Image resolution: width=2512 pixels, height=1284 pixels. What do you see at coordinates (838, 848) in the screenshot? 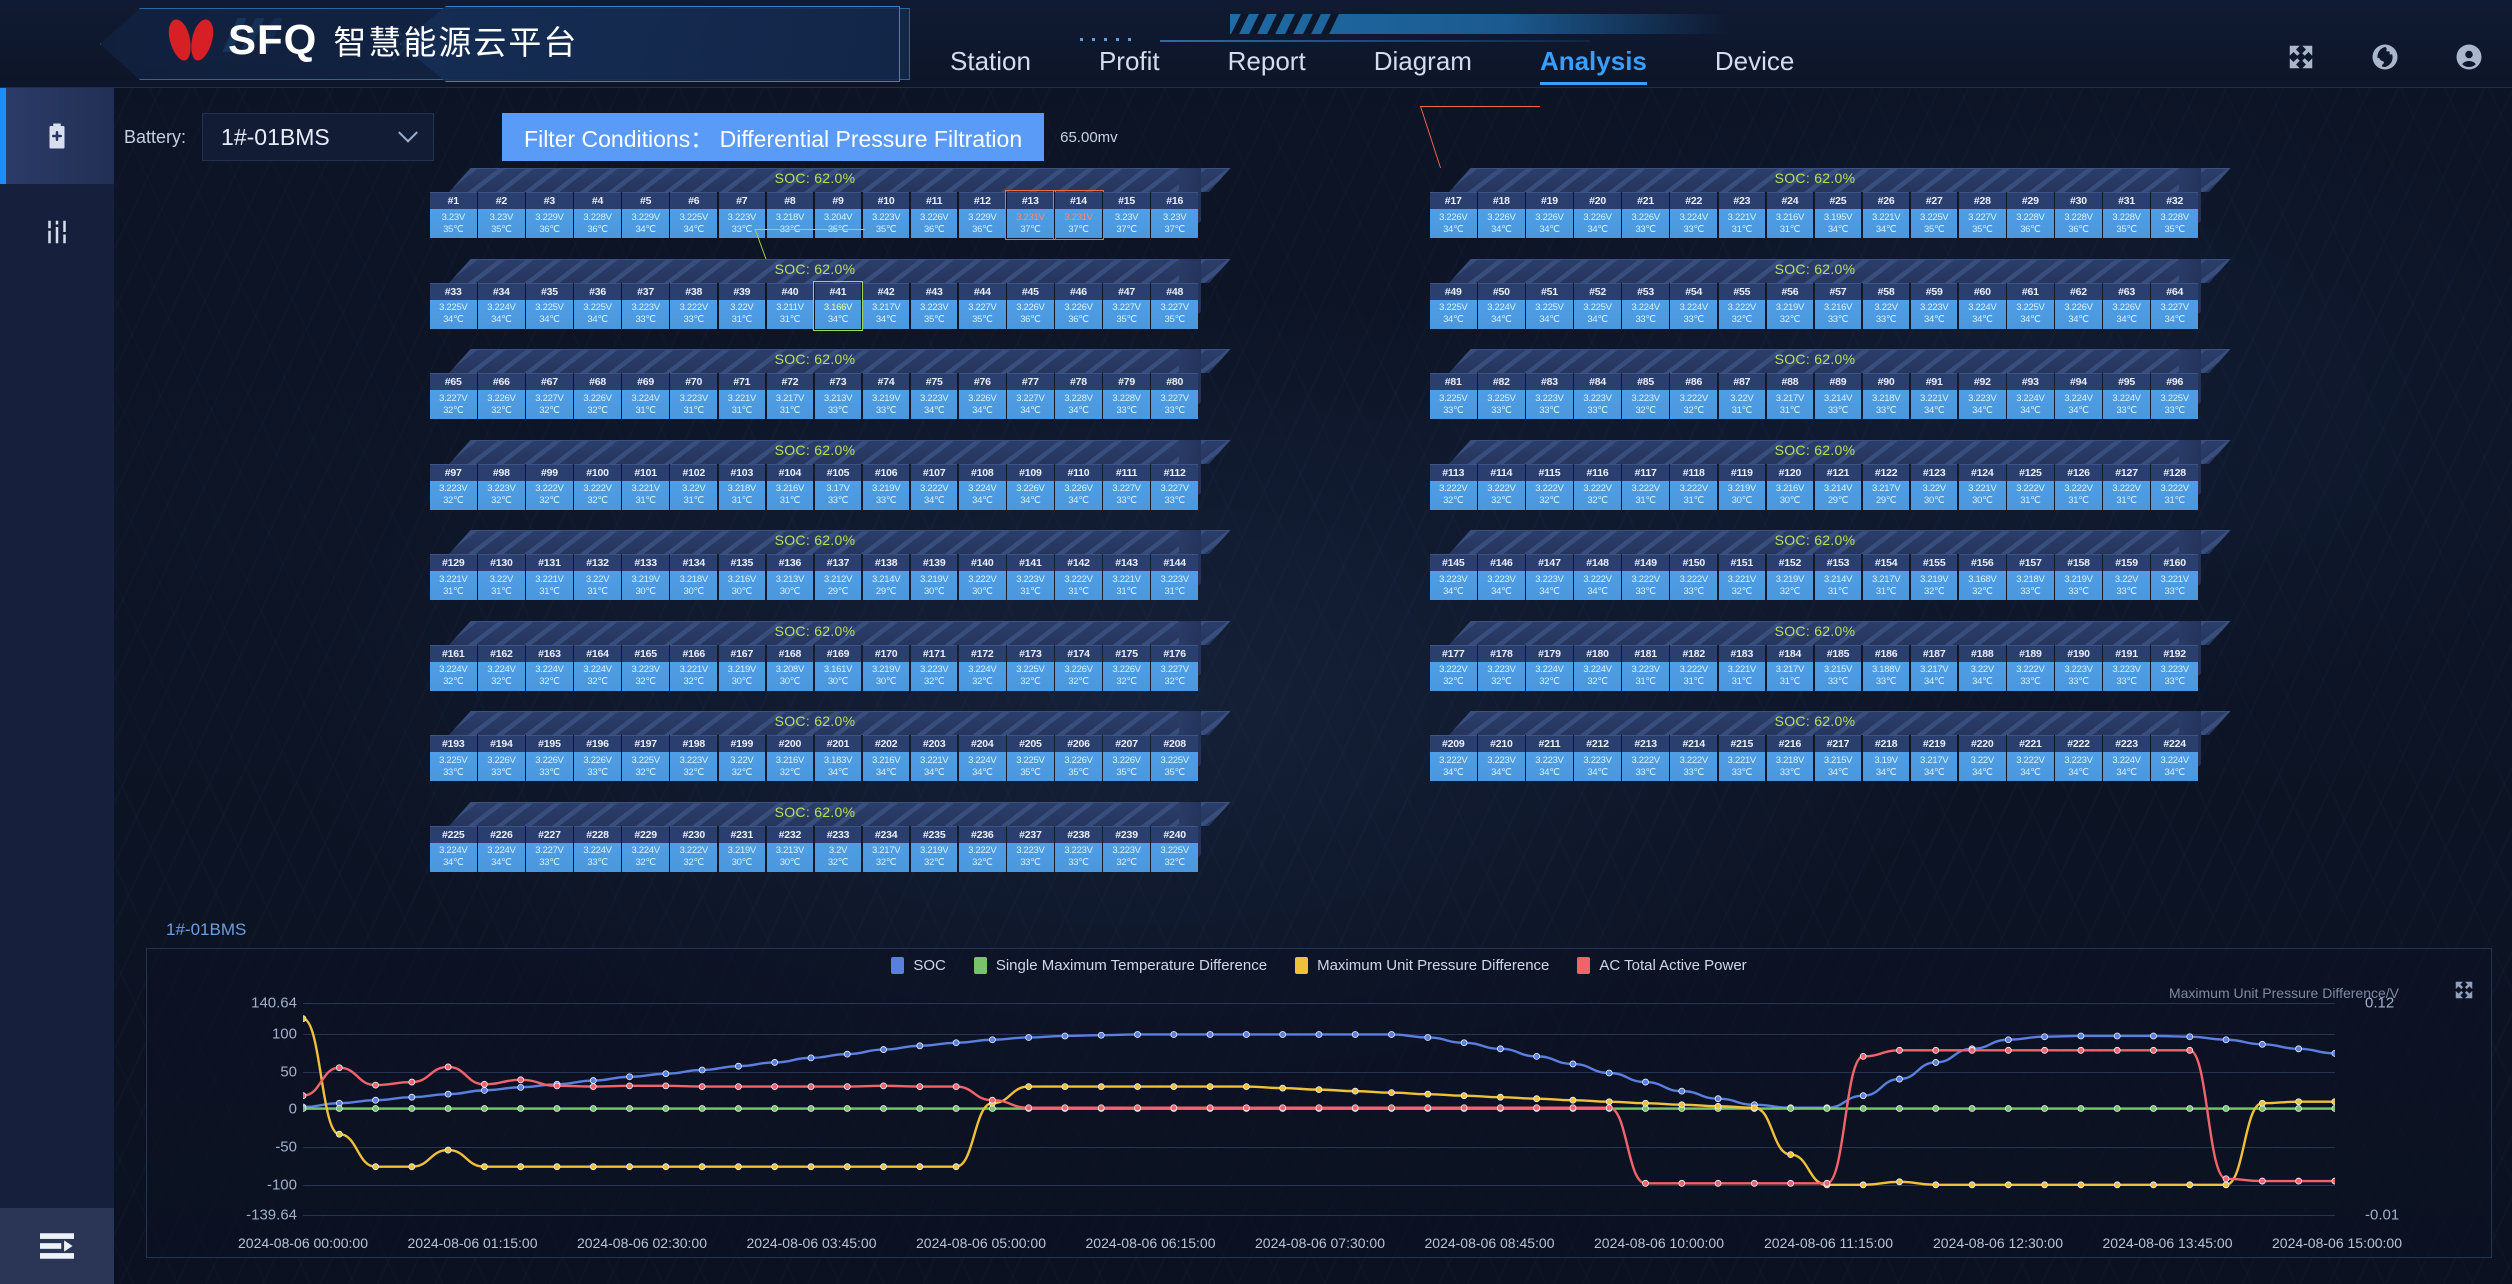
I see `battery-cell: #233 3.2V 32℃` at bounding box center [838, 848].